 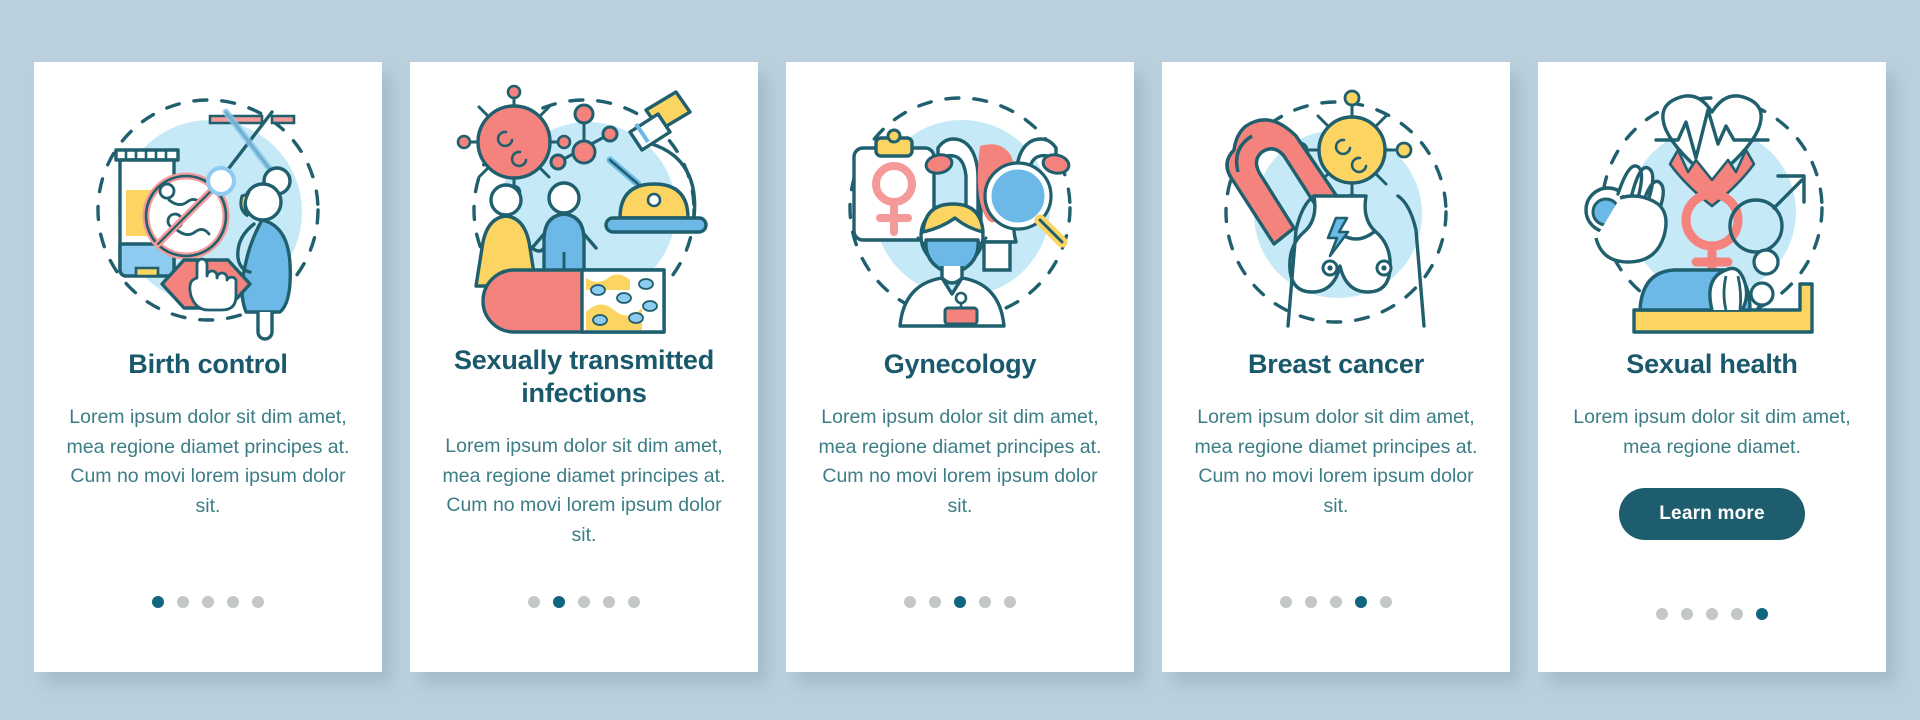 What do you see at coordinates (1712, 364) in the screenshot?
I see `page-title: Sexual health` at bounding box center [1712, 364].